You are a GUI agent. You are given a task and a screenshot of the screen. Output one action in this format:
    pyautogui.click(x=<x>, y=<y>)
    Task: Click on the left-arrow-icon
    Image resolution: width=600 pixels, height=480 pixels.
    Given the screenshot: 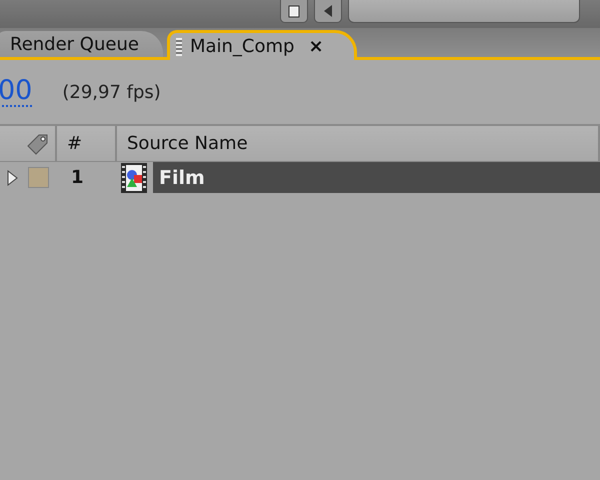 What is the action you would take?
    pyautogui.click(x=328, y=11)
    